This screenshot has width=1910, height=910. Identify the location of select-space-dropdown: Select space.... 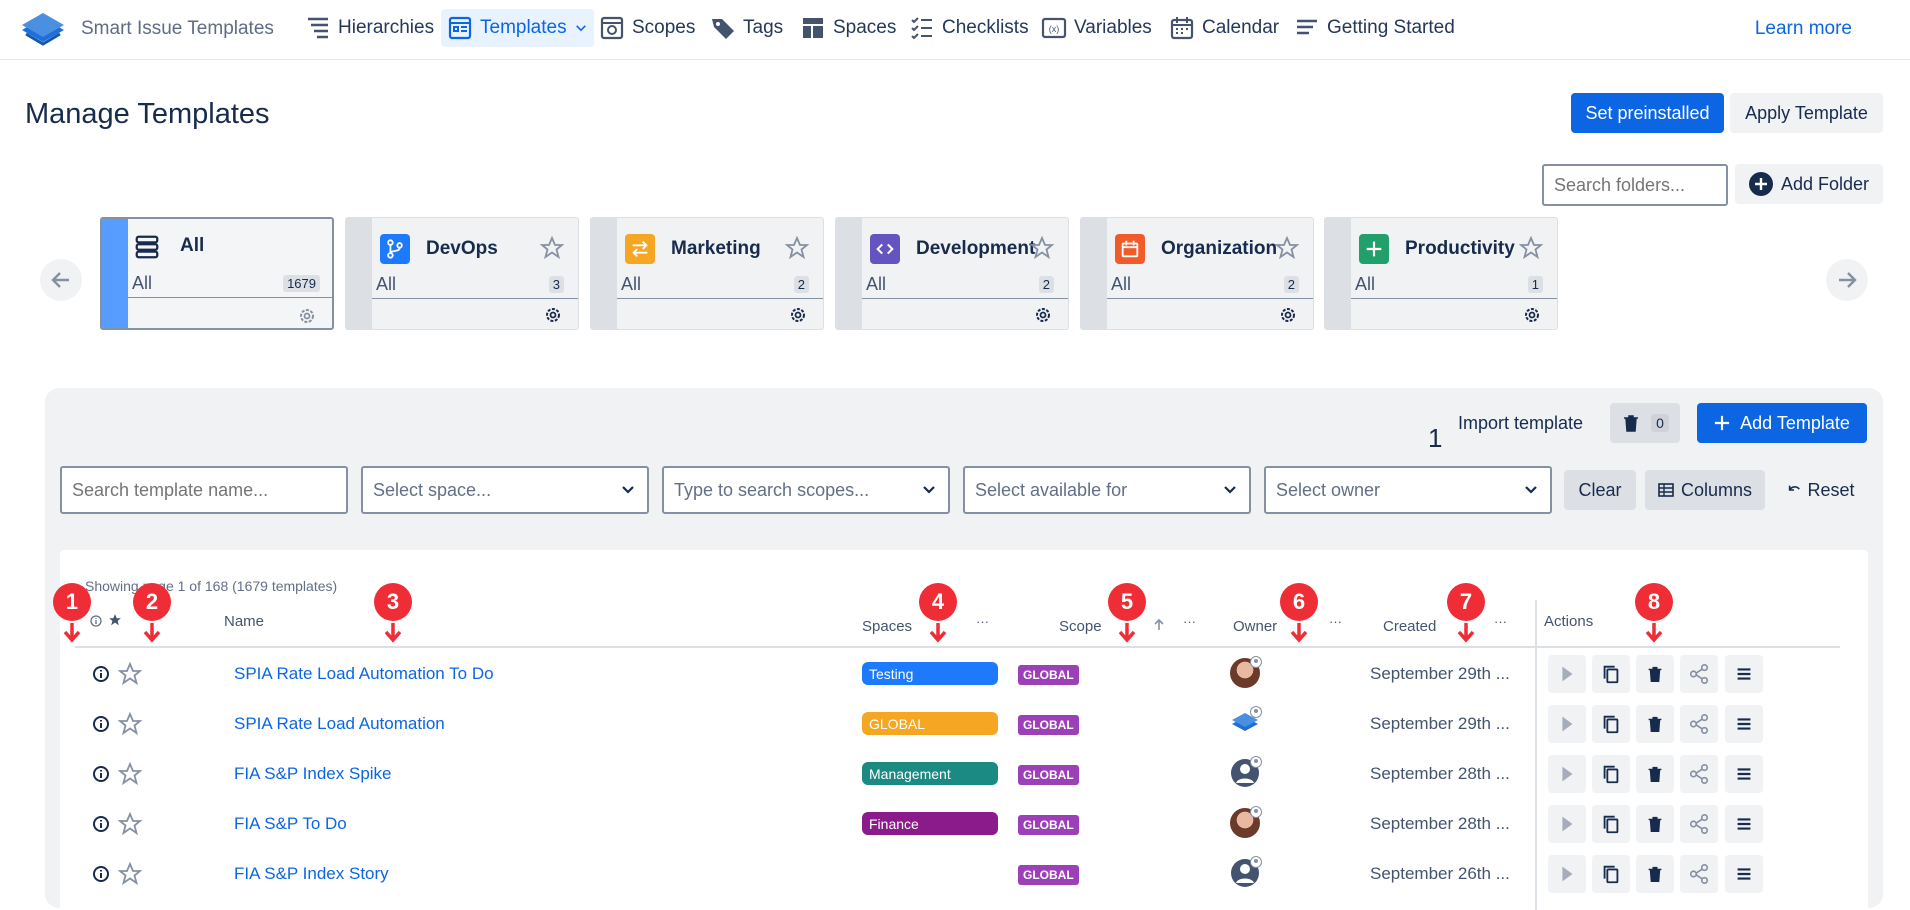
(505, 490).